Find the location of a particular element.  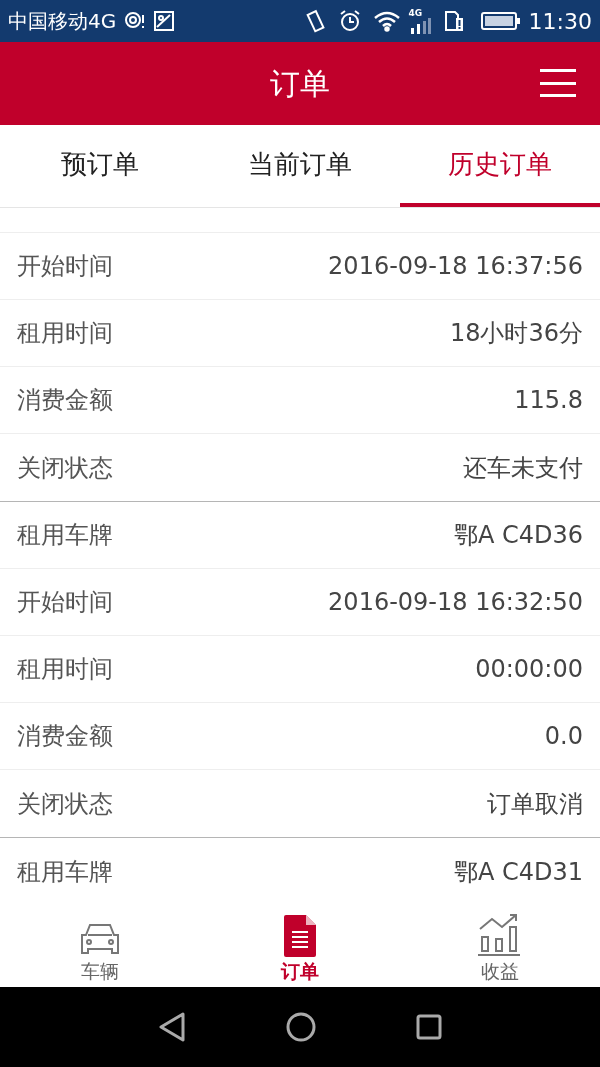

field-value: 鄂A C4D31 is located at coordinates (518, 872).